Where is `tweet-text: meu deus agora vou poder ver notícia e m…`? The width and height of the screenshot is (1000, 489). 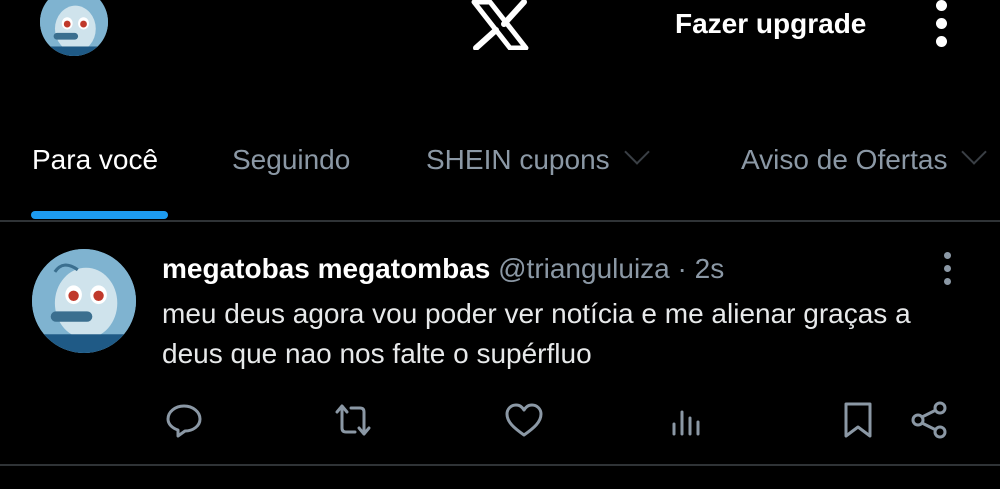
tweet-text: meu deus agora vou poder ver notícia e m… is located at coordinates (536, 333).